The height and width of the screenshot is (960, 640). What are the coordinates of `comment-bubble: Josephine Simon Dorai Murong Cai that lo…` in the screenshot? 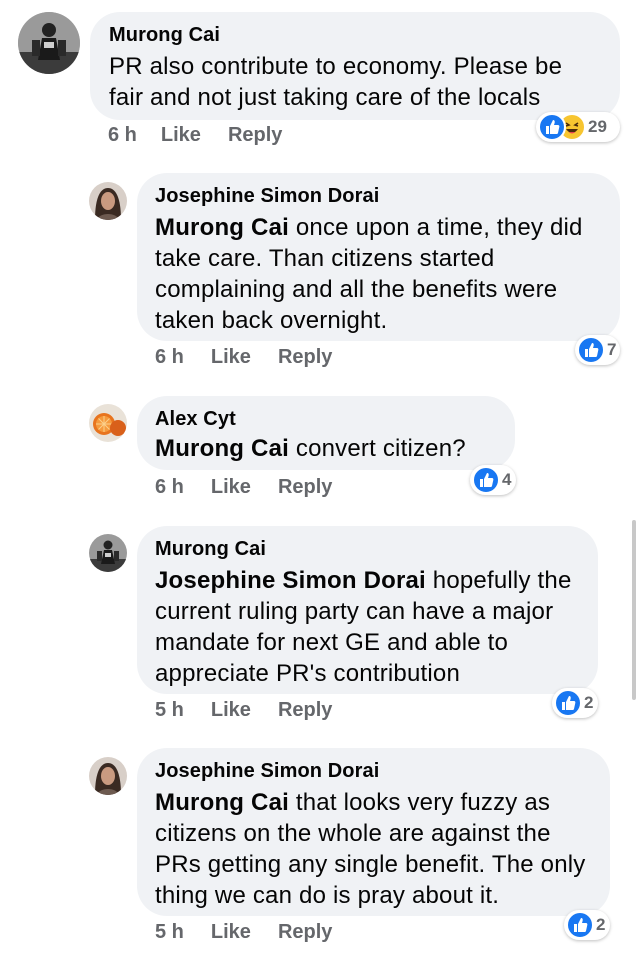 It's located at (373, 832).